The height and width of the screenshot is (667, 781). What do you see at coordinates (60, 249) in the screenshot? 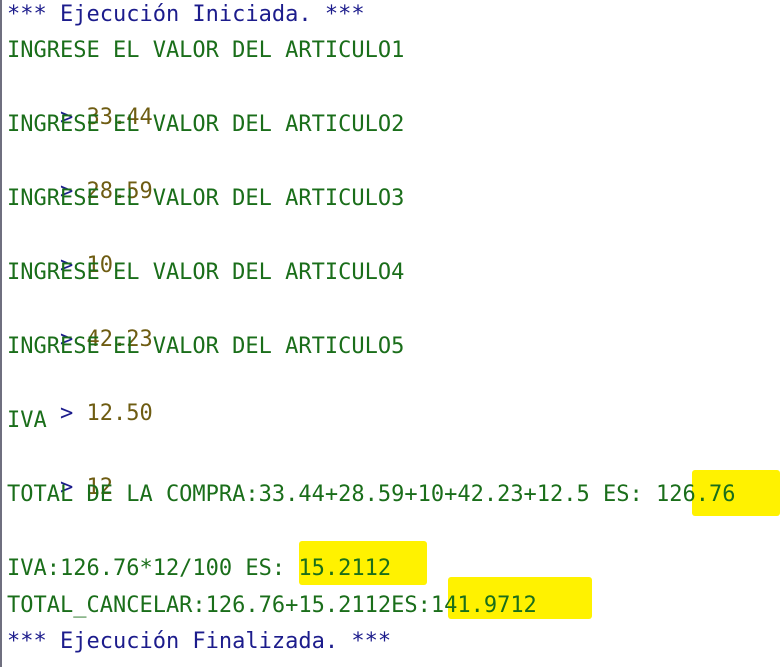
I see `input-line-articulo3: > 10` at bounding box center [60, 249].